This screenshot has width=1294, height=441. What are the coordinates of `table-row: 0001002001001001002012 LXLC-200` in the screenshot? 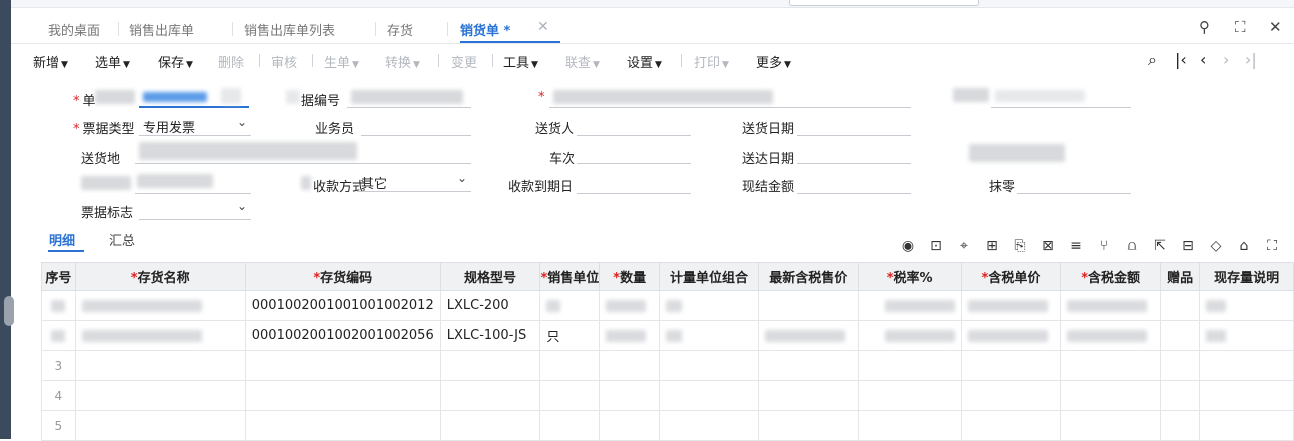 It's located at (667, 305).